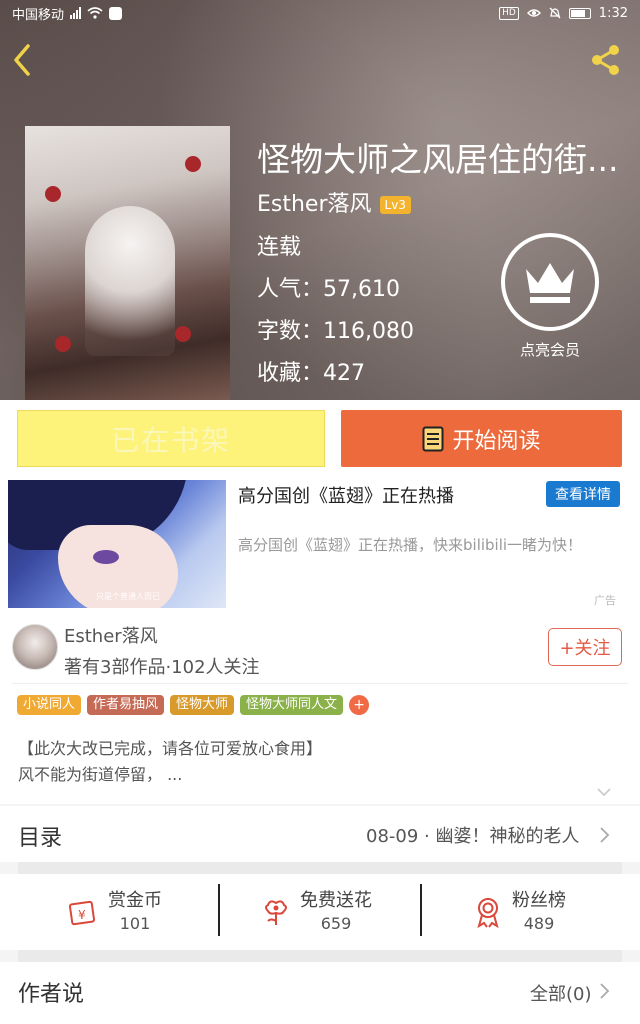  What do you see at coordinates (171, 438) in the screenshot?
I see `in-shelf-button: 已在书架` at bounding box center [171, 438].